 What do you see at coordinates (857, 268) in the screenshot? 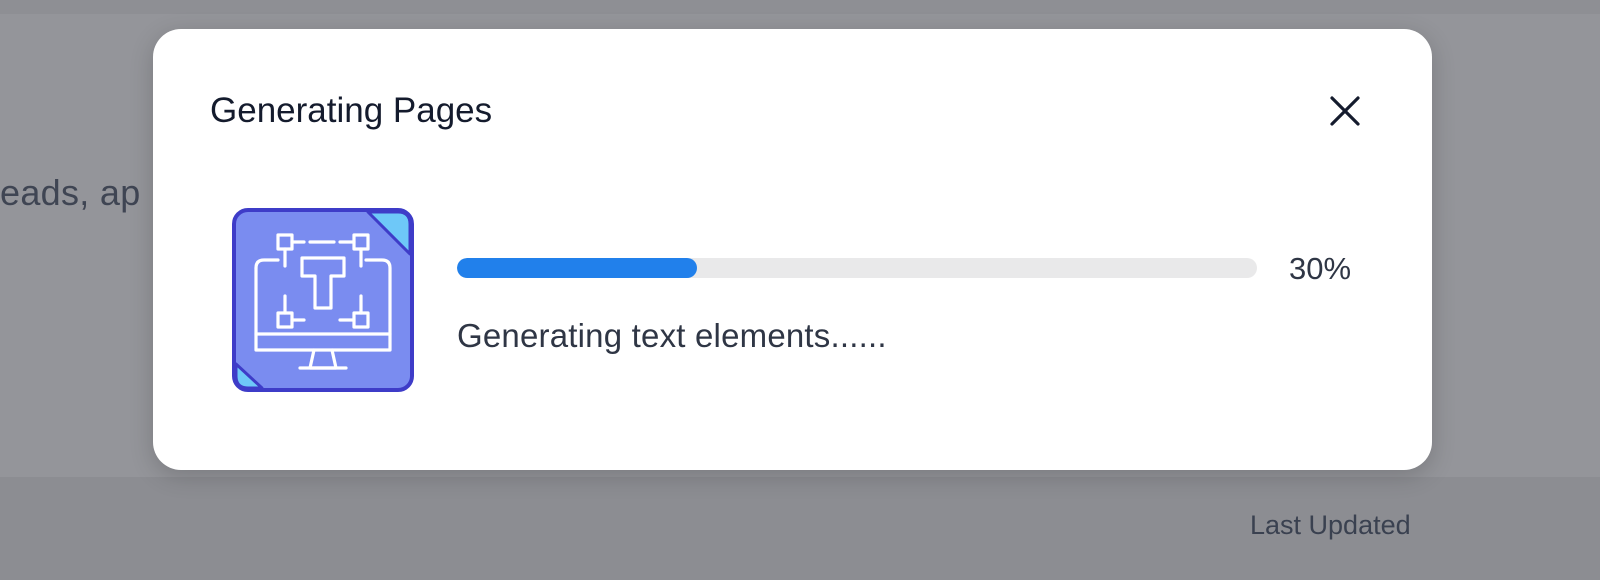
I see `progress-bar` at bounding box center [857, 268].